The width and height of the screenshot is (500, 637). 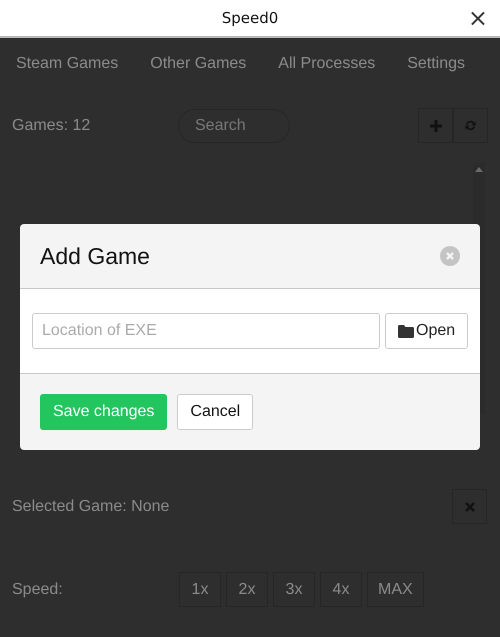 What do you see at coordinates (206, 331) in the screenshot?
I see `location-field: Location of EXE` at bounding box center [206, 331].